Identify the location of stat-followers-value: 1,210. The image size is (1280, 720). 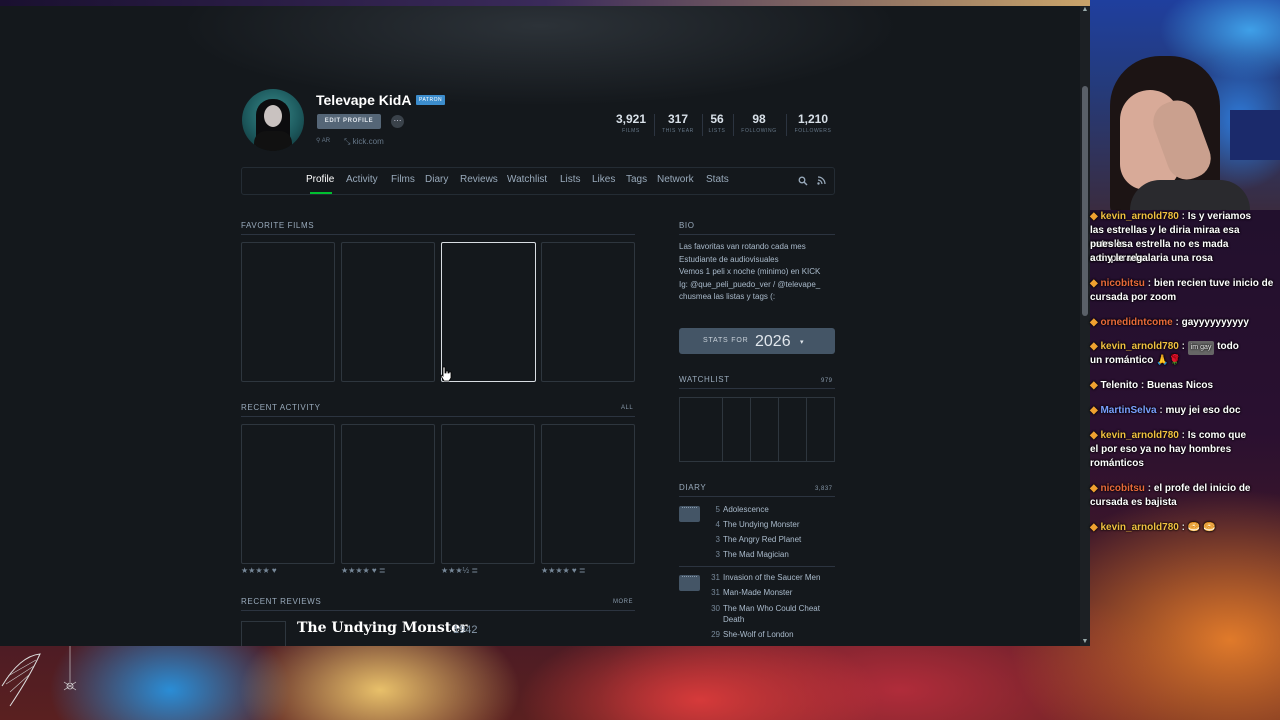
(813, 119).